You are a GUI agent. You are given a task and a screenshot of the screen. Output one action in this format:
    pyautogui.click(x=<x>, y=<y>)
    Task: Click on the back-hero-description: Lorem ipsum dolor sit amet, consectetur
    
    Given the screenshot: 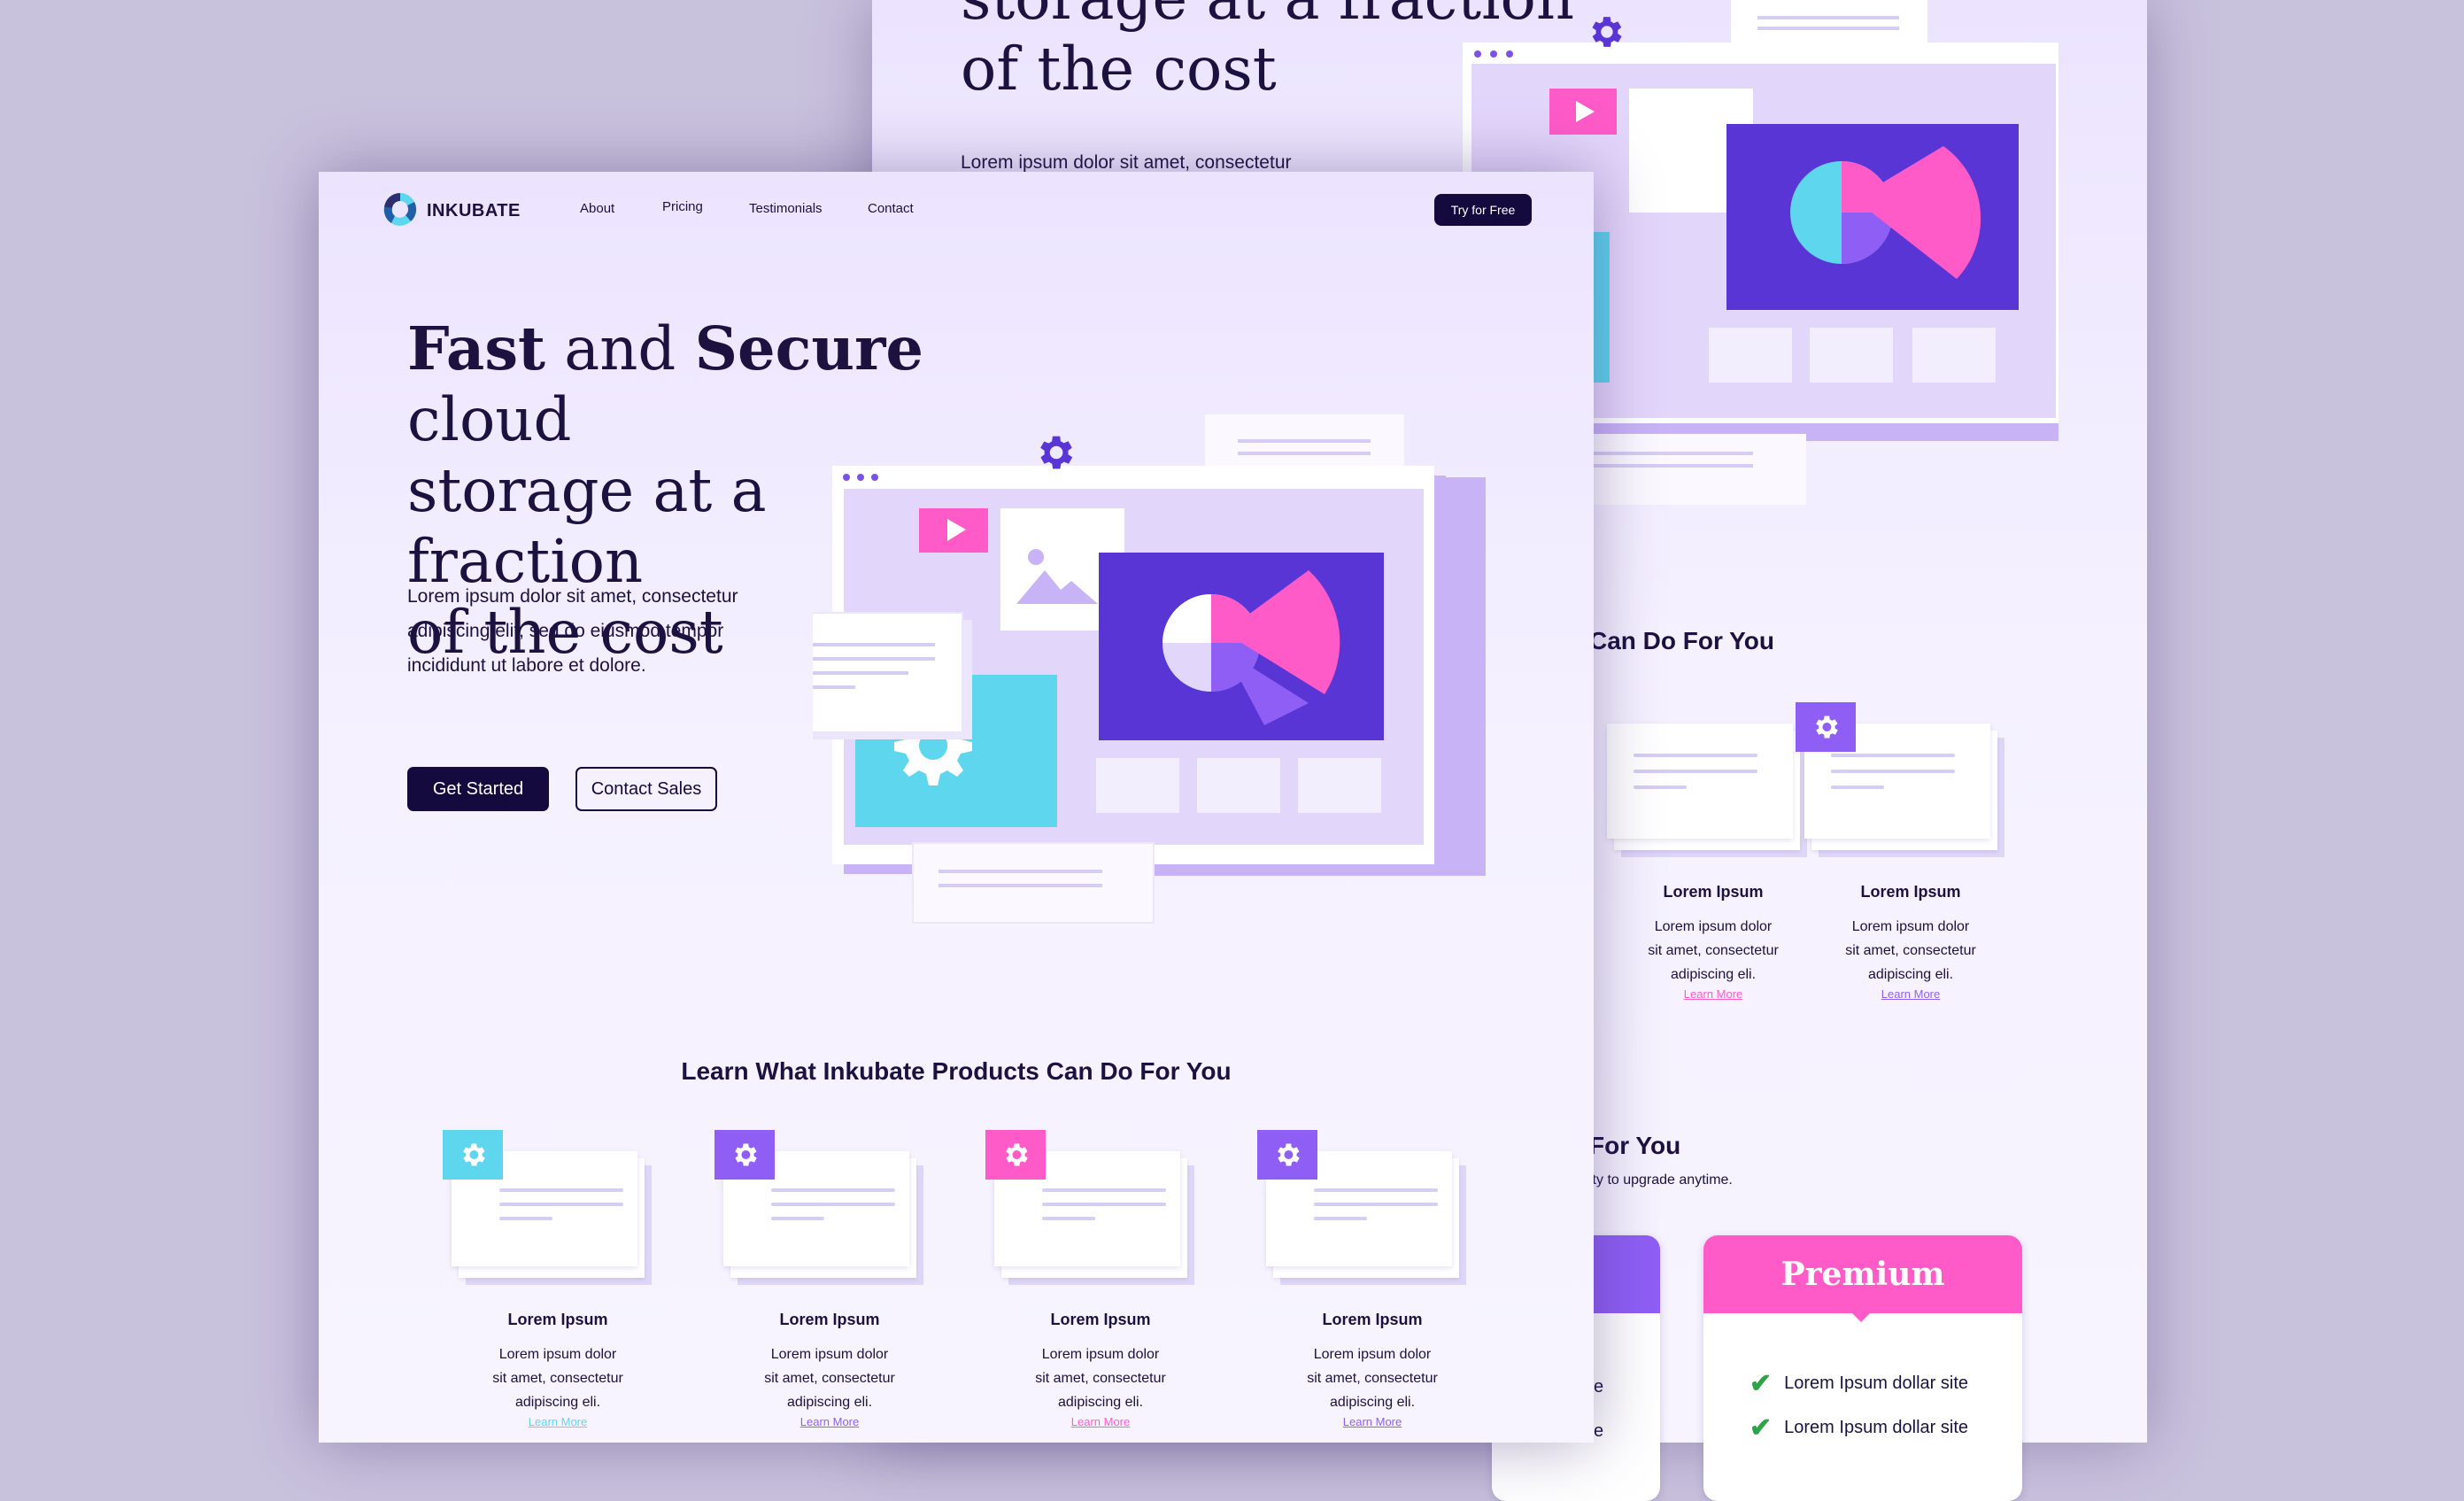 What is the action you would take?
    pyautogui.click(x=1126, y=162)
    